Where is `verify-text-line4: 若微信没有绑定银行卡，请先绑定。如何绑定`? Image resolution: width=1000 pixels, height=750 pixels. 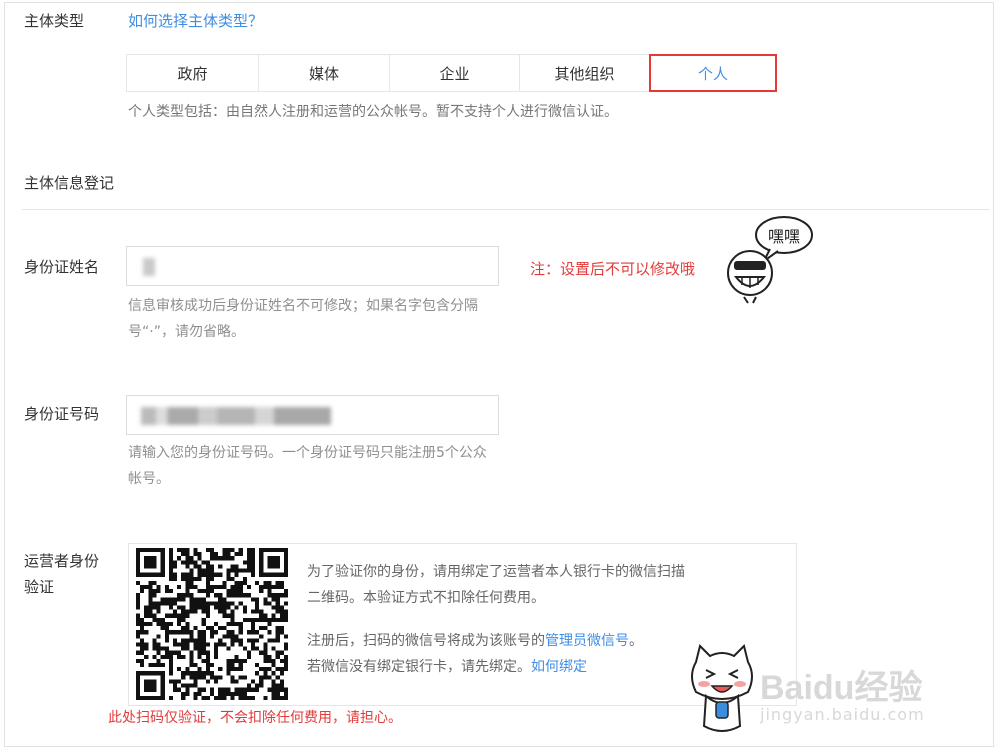
verify-text-line4: 若微信没有绑定银行卡，请先绑定。如何绑定 is located at coordinates (447, 667).